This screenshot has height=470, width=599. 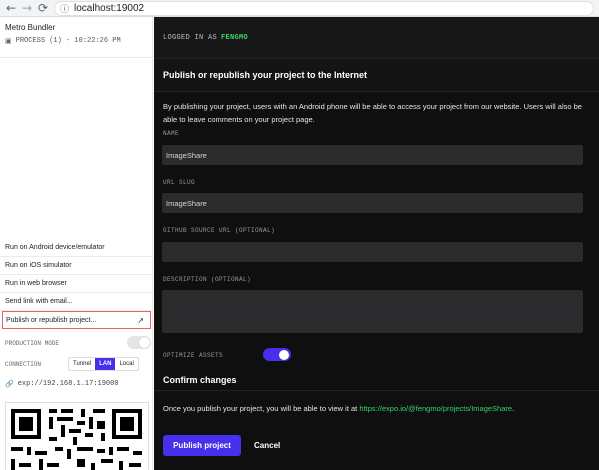 I want to click on run-android-item: Run on Android device/emulator, so click(x=76, y=248).